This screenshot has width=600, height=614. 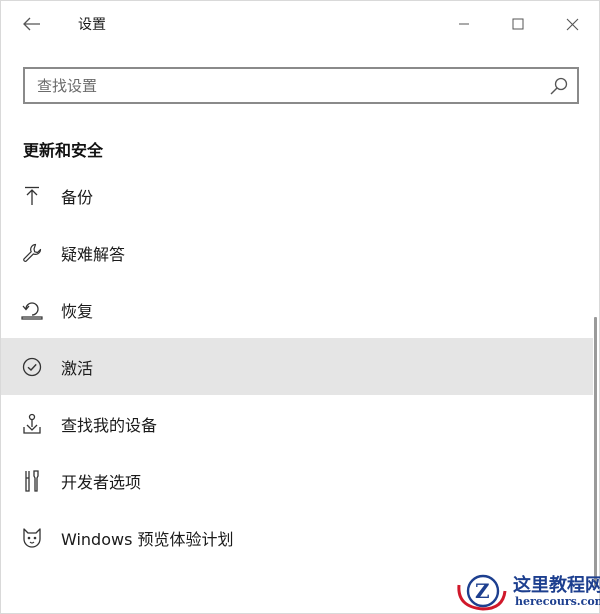 What do you see at coordinates (101, 482) in the screenshot?
I see `nav-item-label: 开发者选项` at bounding box center [101, 482].